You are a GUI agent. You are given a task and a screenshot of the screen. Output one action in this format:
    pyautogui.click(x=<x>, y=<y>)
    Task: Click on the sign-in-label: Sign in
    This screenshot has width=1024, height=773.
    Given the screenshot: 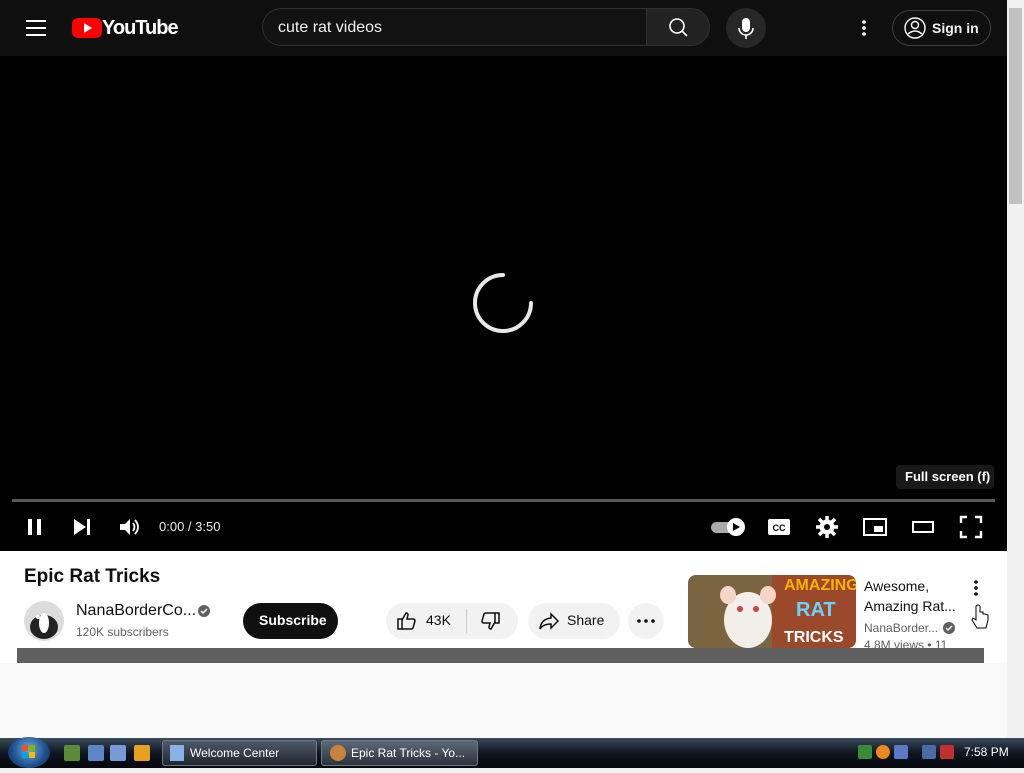 What is the action you would take?
    pyautogui.click(x=955, y=28)
    